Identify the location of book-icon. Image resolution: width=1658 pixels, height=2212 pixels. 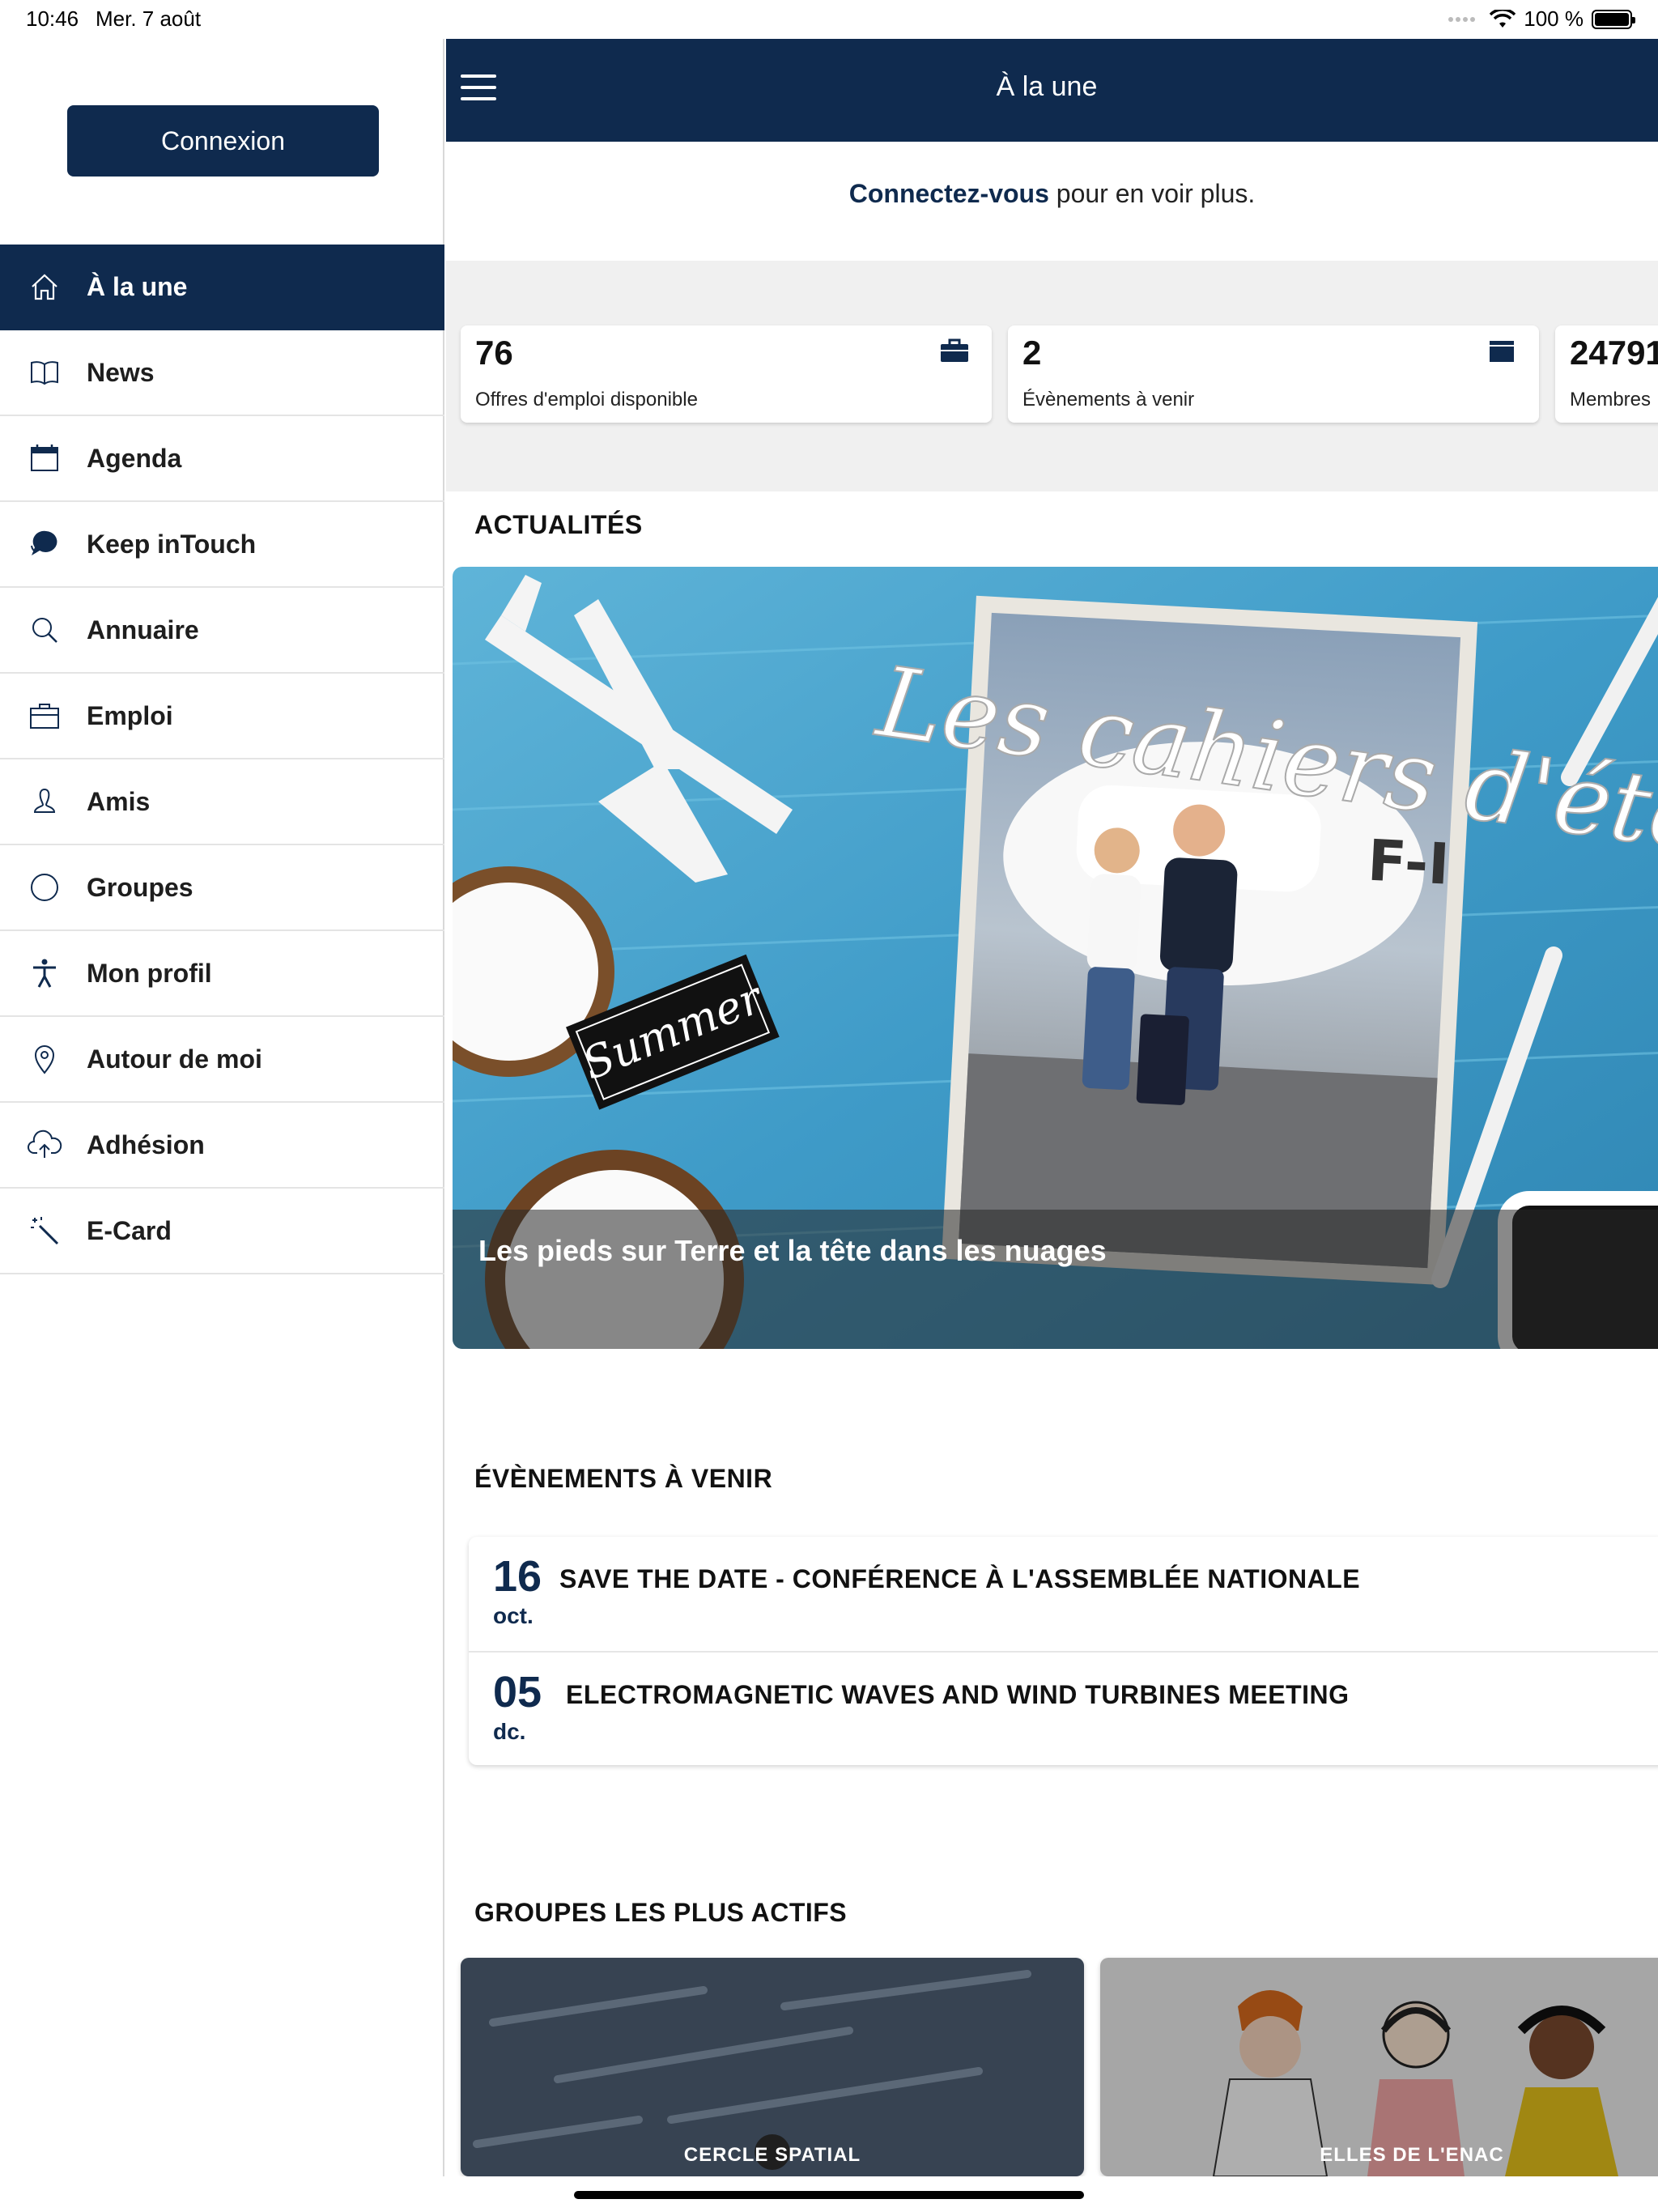
(44, 372).